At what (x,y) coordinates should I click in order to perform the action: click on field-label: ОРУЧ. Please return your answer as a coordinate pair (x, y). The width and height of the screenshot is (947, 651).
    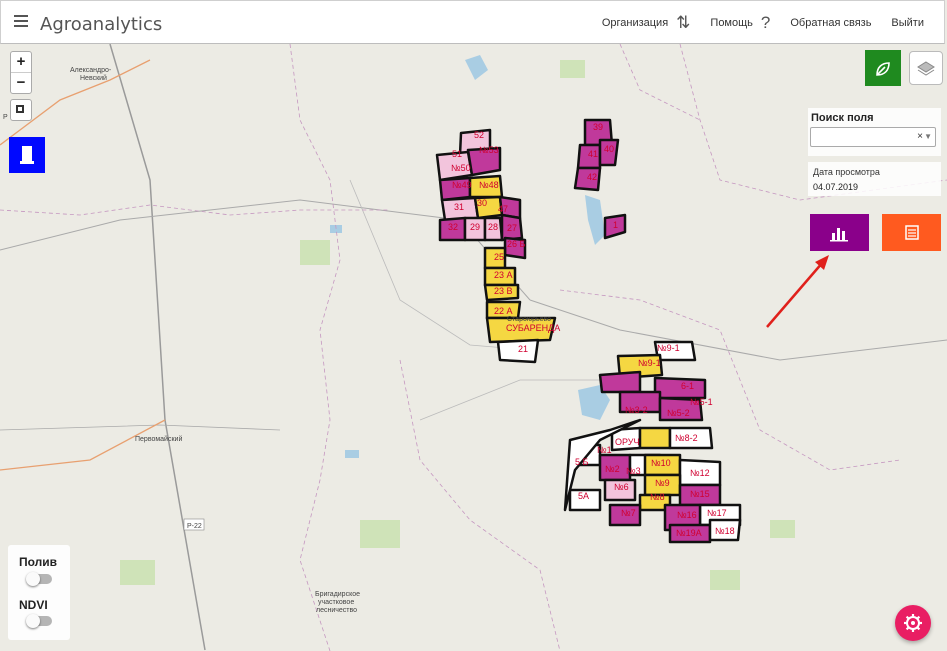
    Looking at the image, I should click on (627, 442).